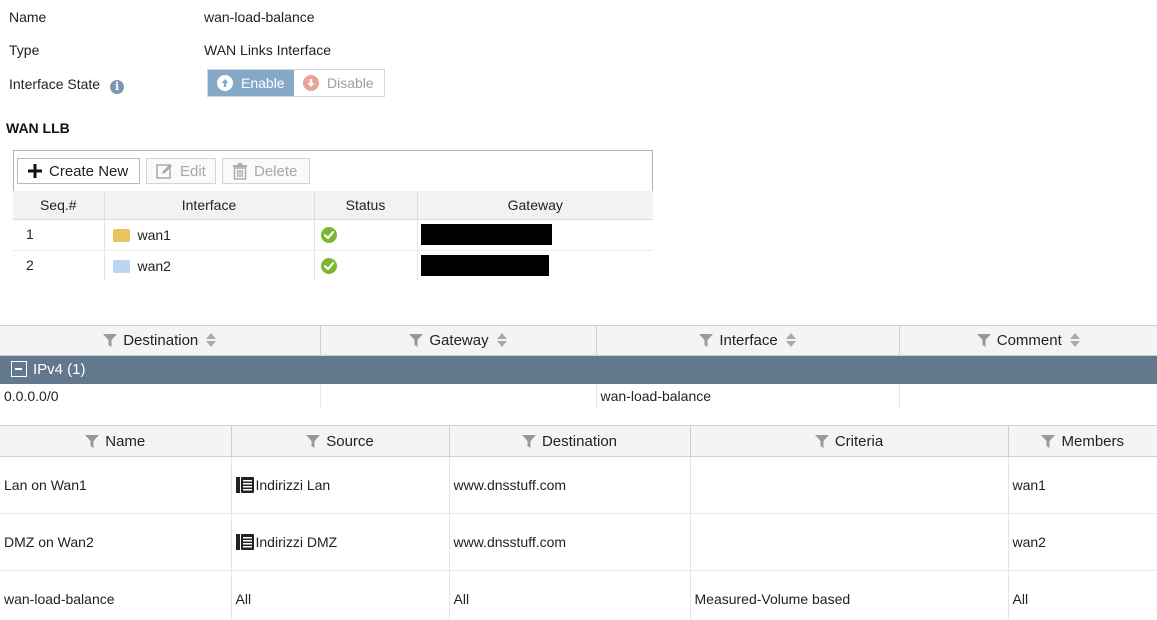 The height and width of the screenshot is (620, 1157). I want to click on table-row: 0.0.0.0/0 wan-load-balance, so click(578, 395).